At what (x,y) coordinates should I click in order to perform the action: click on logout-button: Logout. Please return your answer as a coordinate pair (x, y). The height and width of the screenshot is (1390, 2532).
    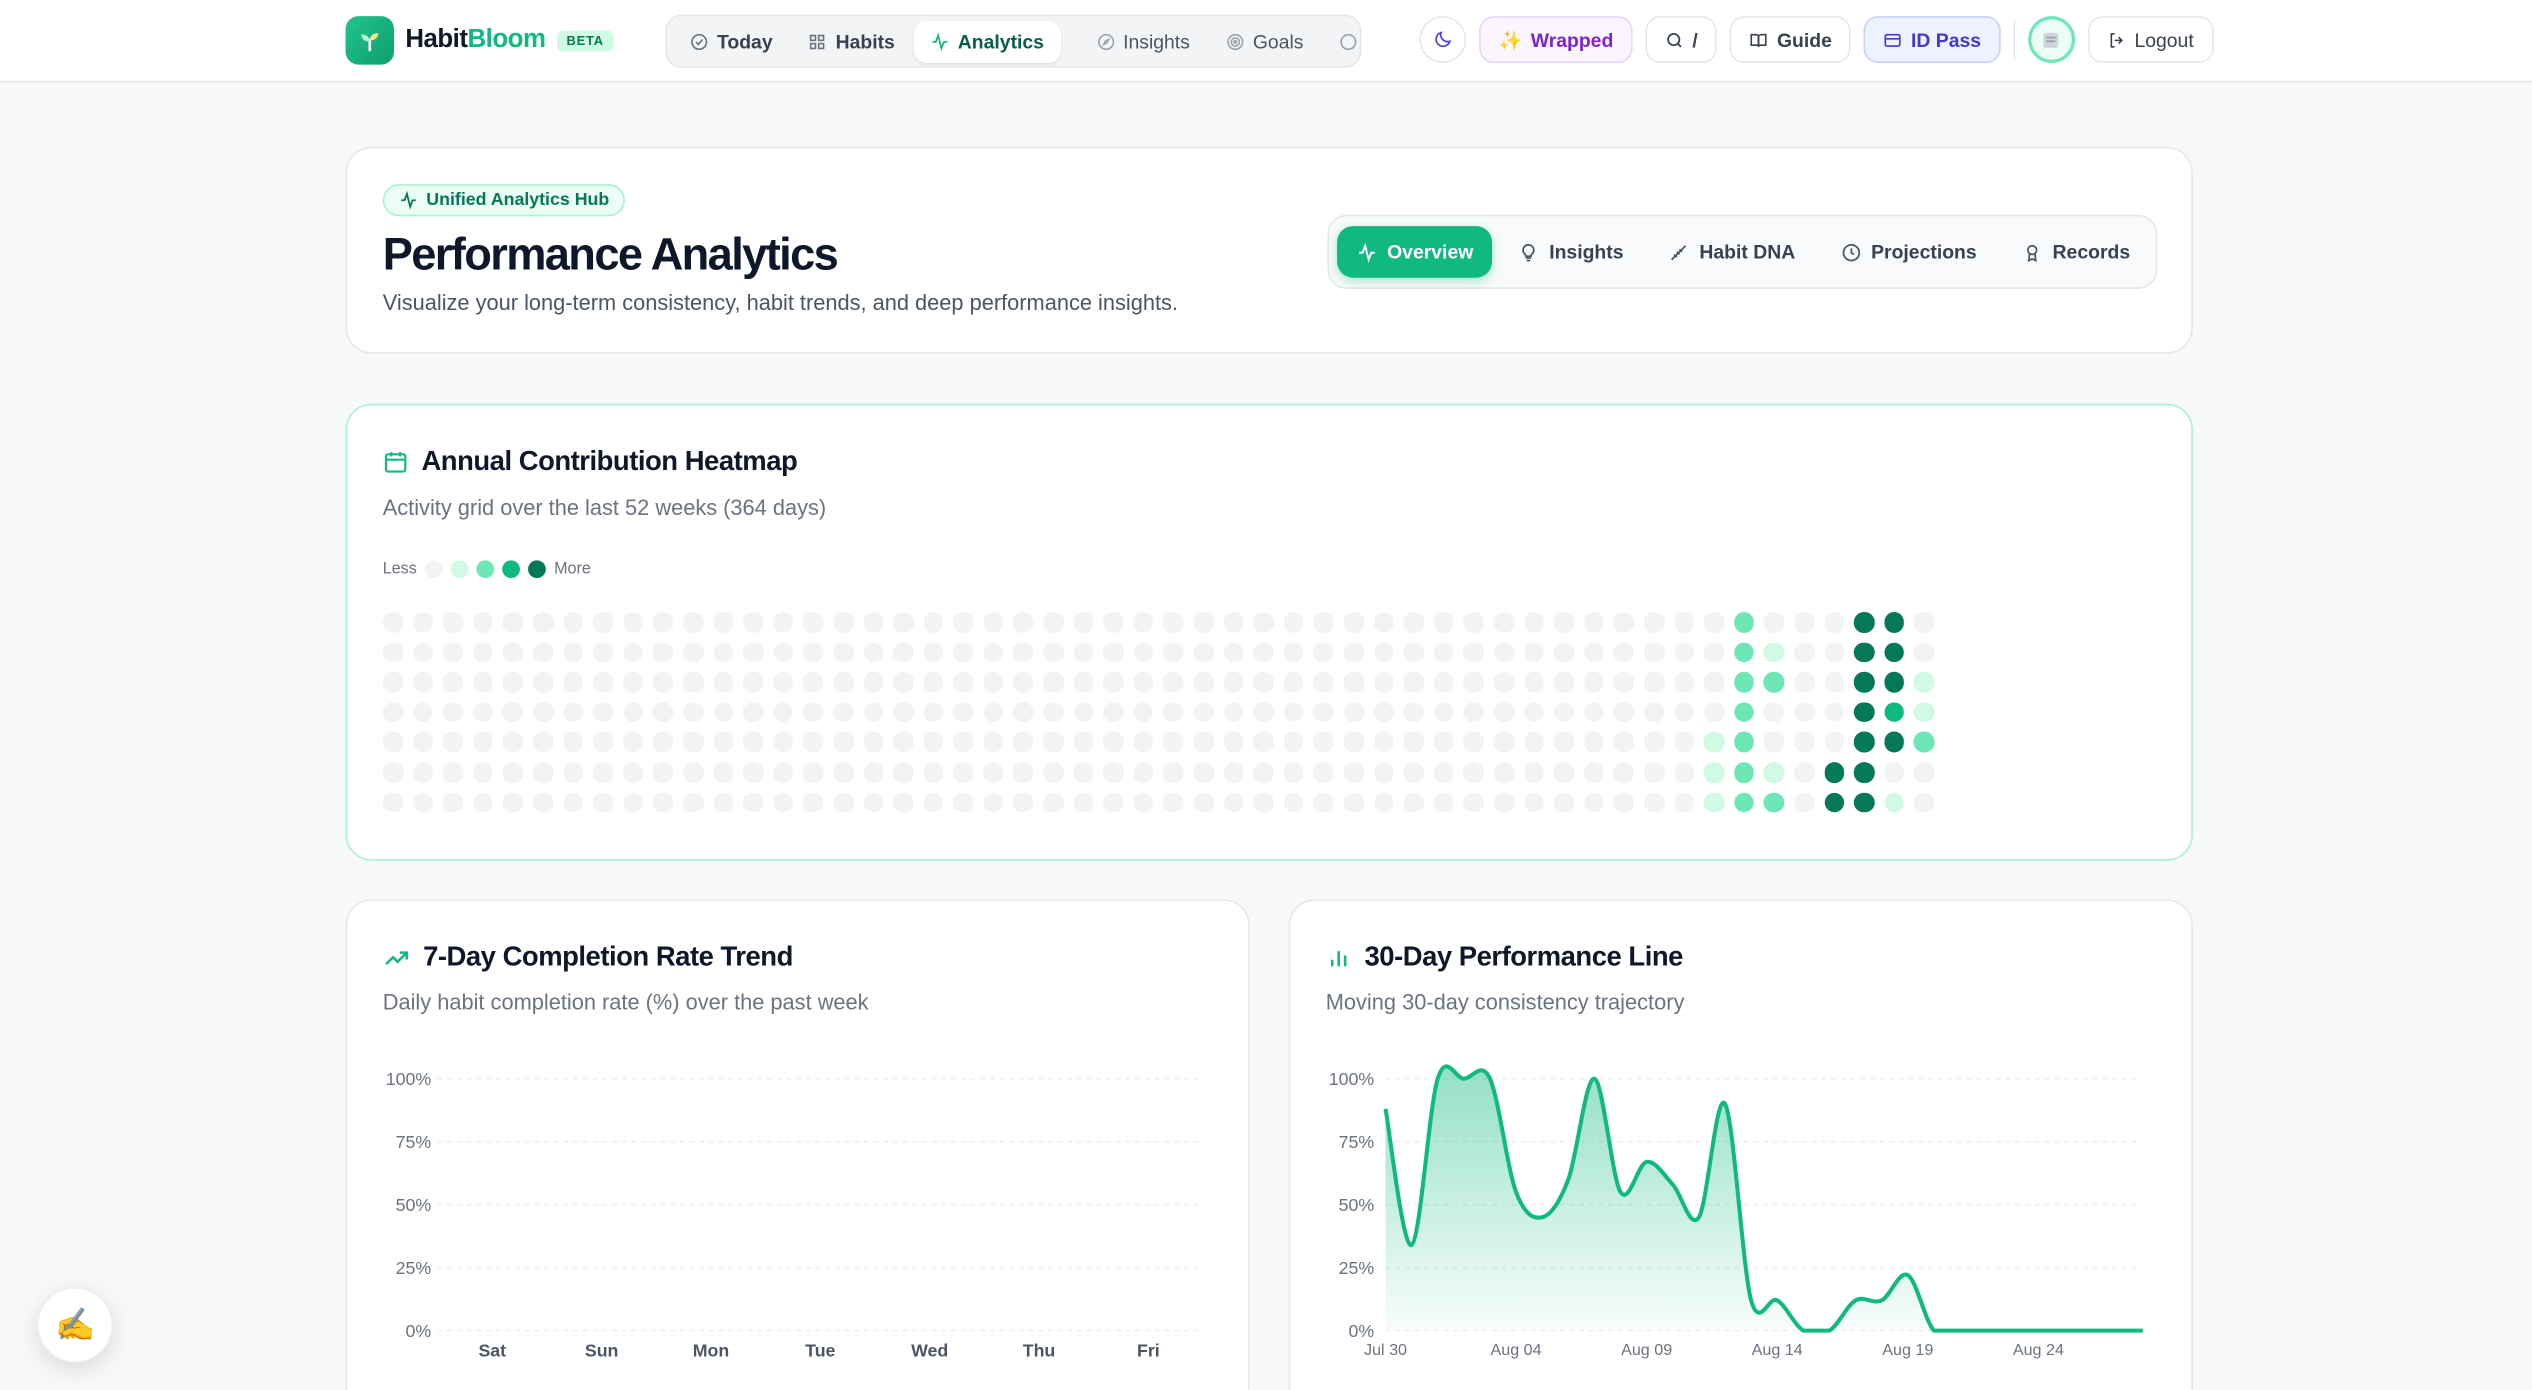
    Looking at the image, I should click on (2150, 39).